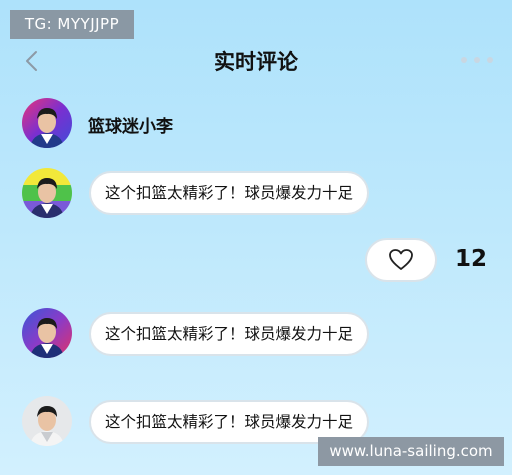 The image size is (512, 475). I want to click on like-button, so click(401, 260).